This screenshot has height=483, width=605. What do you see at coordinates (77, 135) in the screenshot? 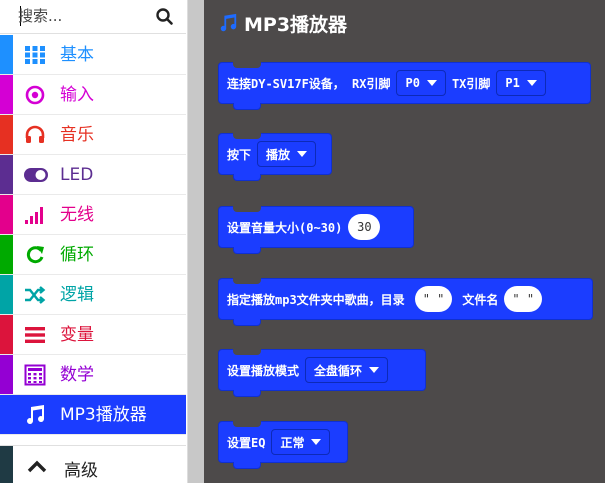
I see `category-label: 音乐` at bounding box center [77, 135].